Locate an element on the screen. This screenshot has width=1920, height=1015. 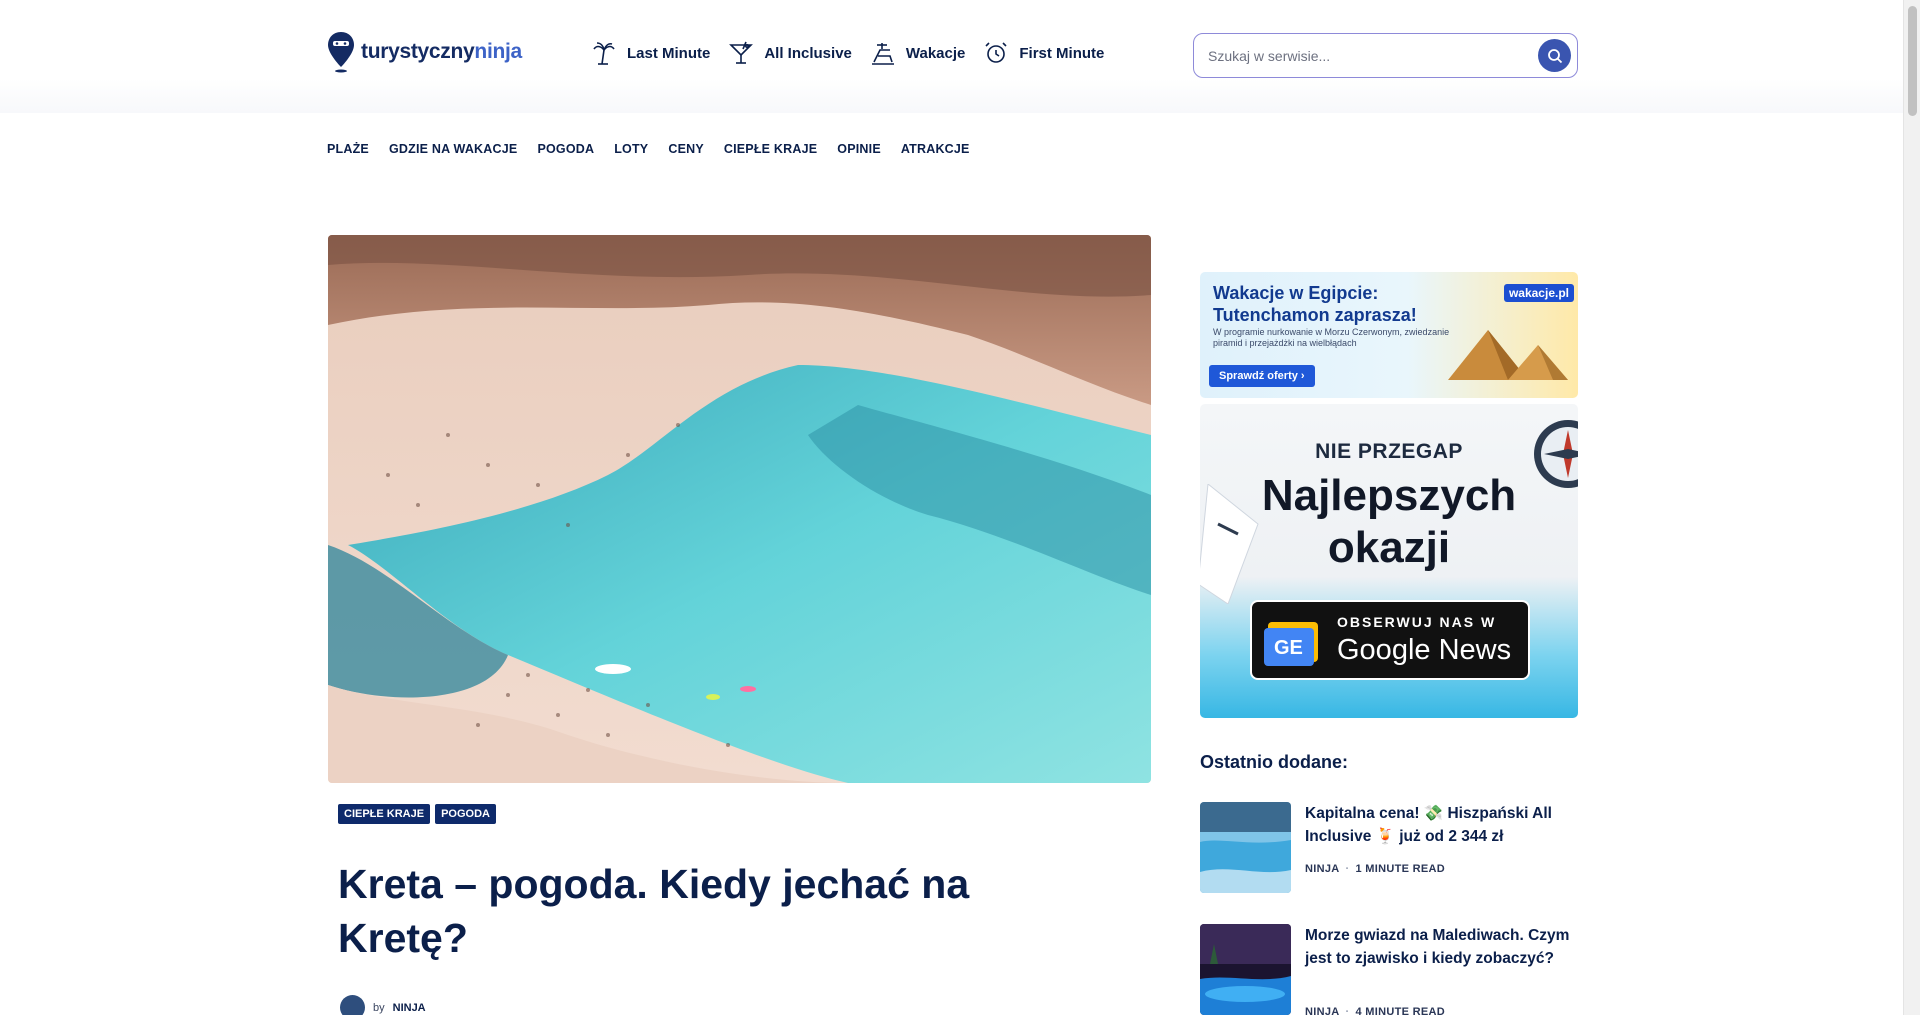
night-beach-photo is located at coordinates (1245, 969).